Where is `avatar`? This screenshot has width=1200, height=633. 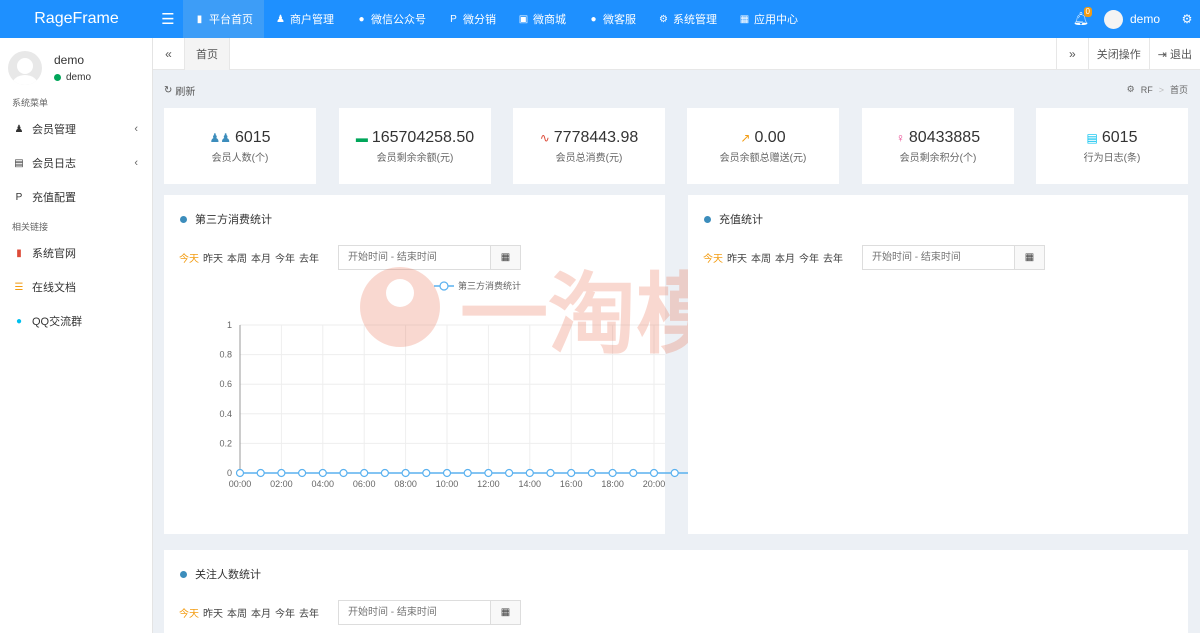
avatar is located at coordinates (25, 68).